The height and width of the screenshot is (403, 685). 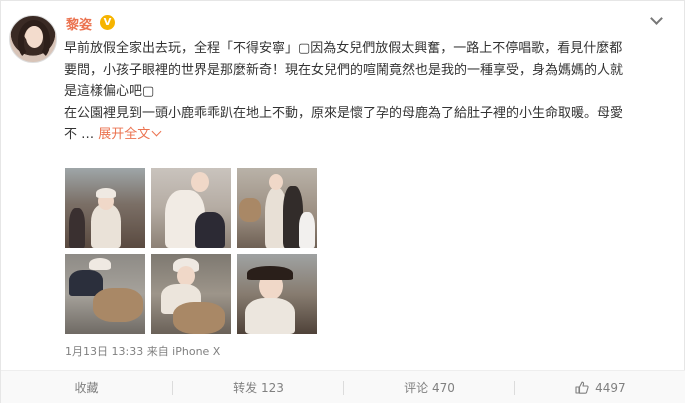 I want to click on expand-full-text-link: 展开全文, so click(x=130, y=134).